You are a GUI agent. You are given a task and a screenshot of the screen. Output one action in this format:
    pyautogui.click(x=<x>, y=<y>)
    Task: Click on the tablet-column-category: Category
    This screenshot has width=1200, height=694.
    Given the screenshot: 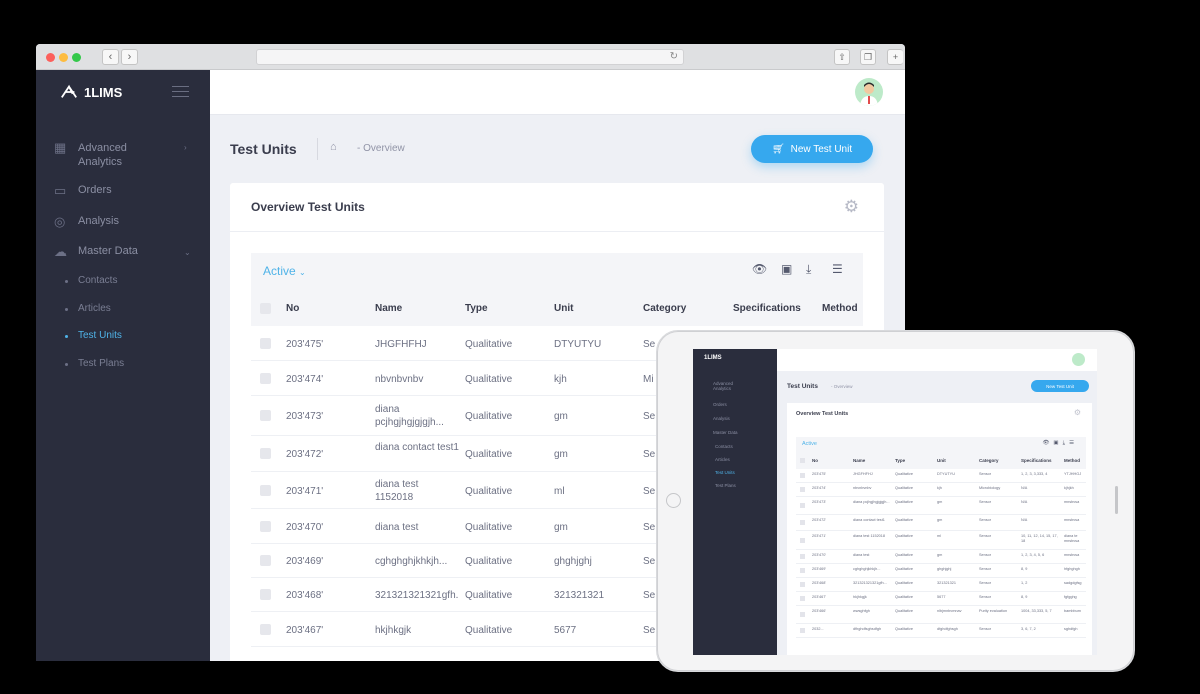 What is the action you would take?
    pyautogui.click(x=989, y=460)
    